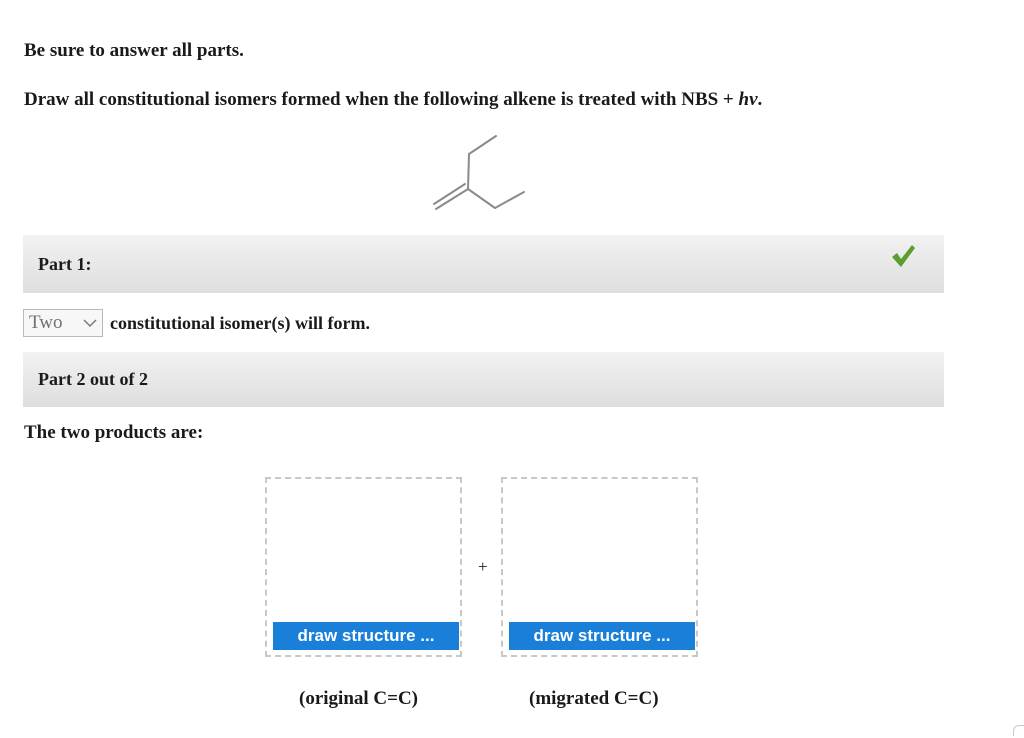  Describe the element at coordinates (93, 379) in the screenshot. I see `part2-label: Part 2 out of 2` at that location.